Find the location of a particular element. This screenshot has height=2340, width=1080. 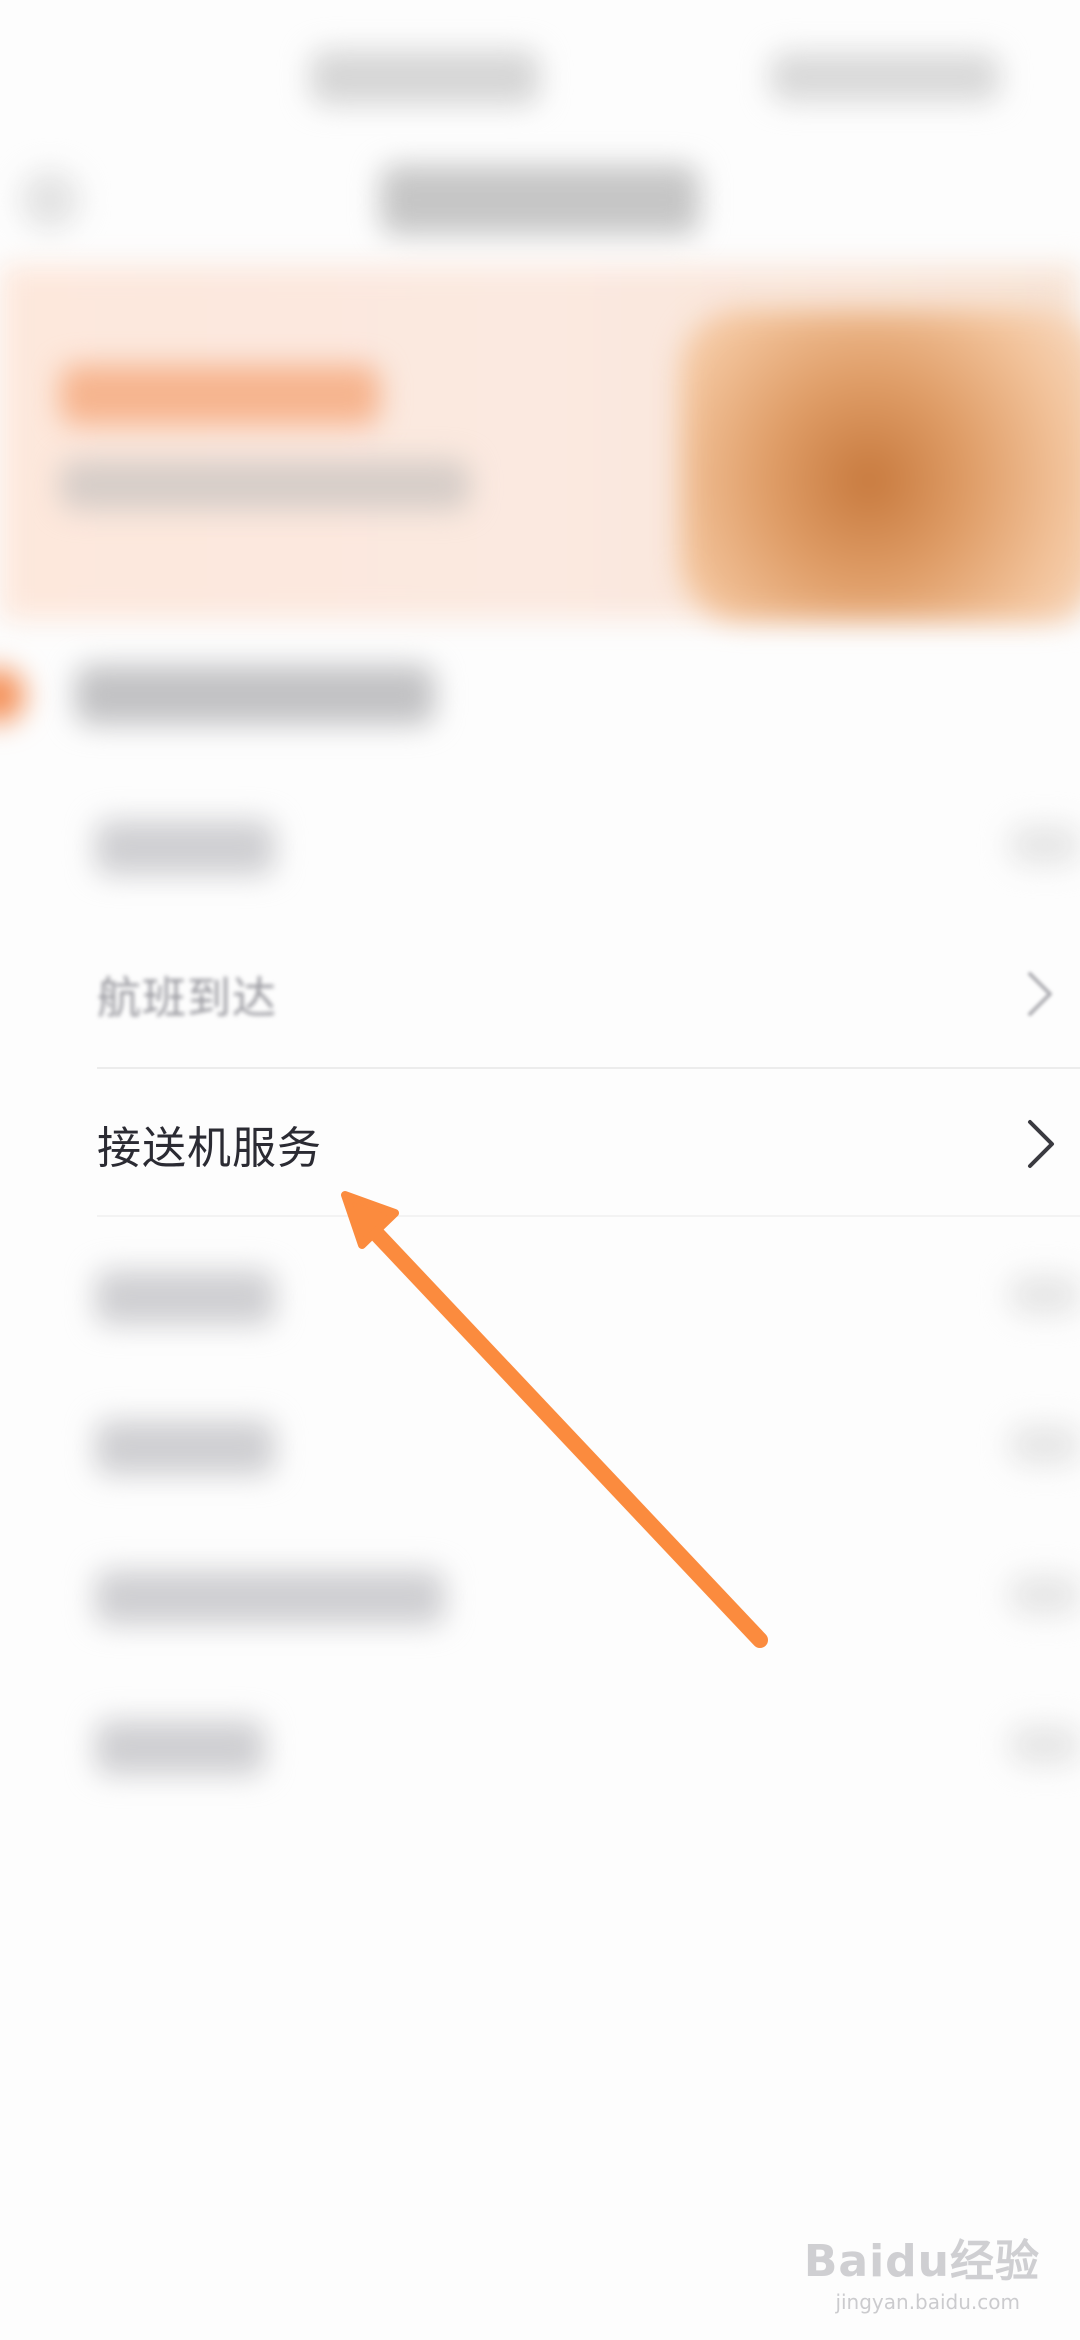

watermark-site: jingyan.baidu.com is located at coordinates (927, 2302).